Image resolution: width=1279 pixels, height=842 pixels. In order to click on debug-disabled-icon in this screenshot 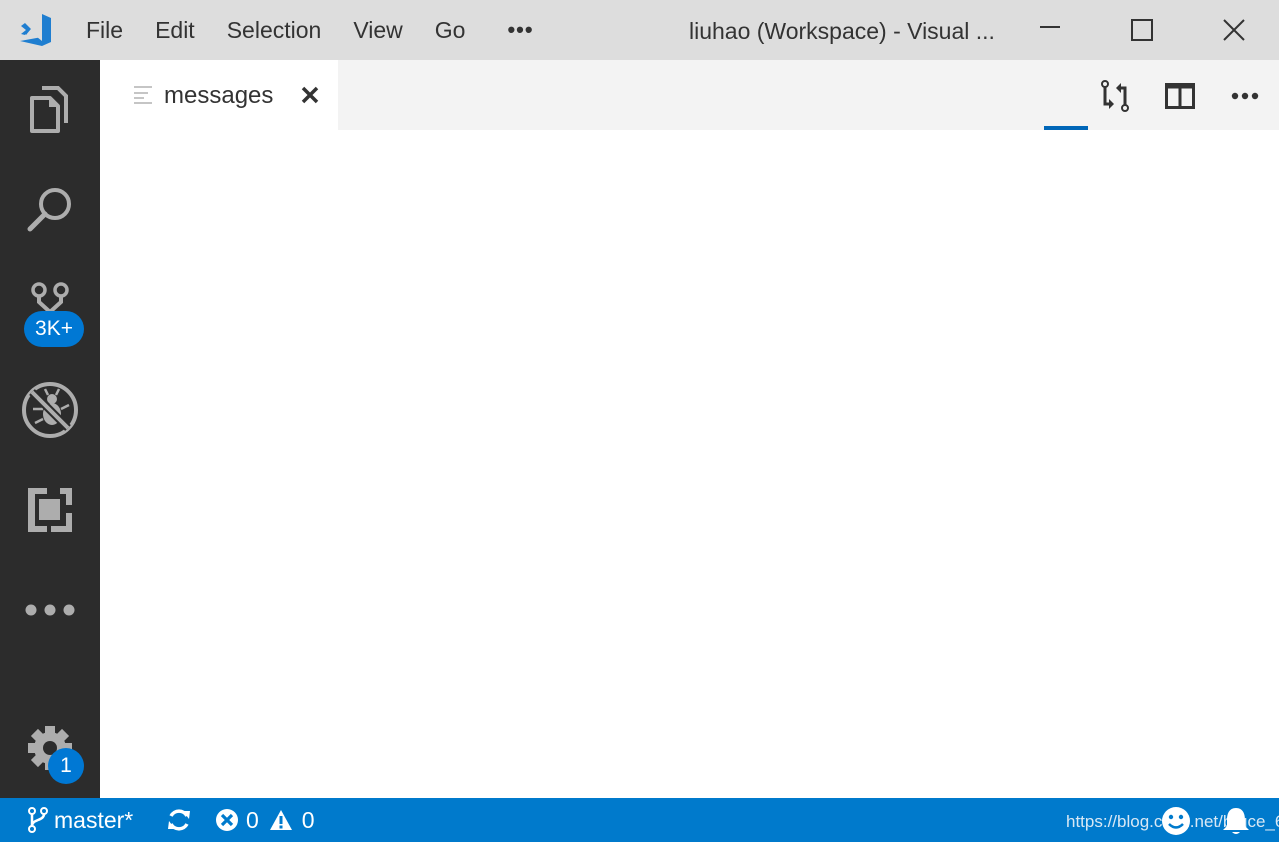, I will do `click(50, 410)`.